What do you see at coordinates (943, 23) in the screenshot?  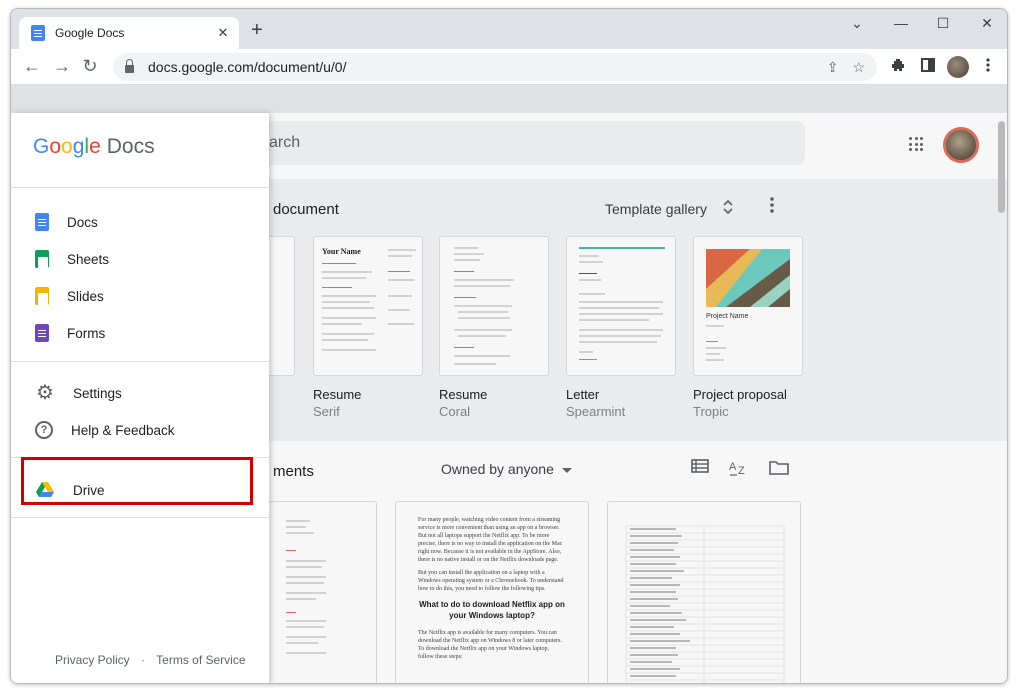 I see `maximize-button: ☐` at bounding box center [943, 23].